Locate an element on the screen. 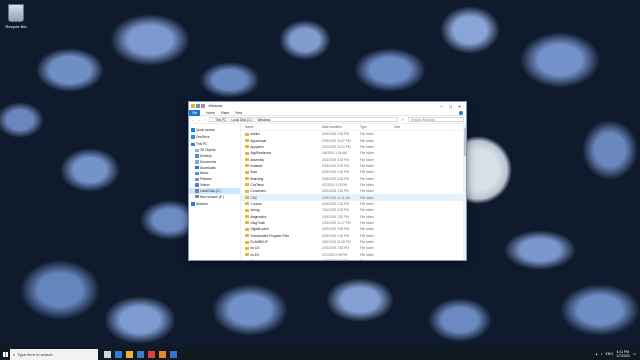 This screenshot has height=360, width=640. back-button: ← is located at coordinates (193, 119).